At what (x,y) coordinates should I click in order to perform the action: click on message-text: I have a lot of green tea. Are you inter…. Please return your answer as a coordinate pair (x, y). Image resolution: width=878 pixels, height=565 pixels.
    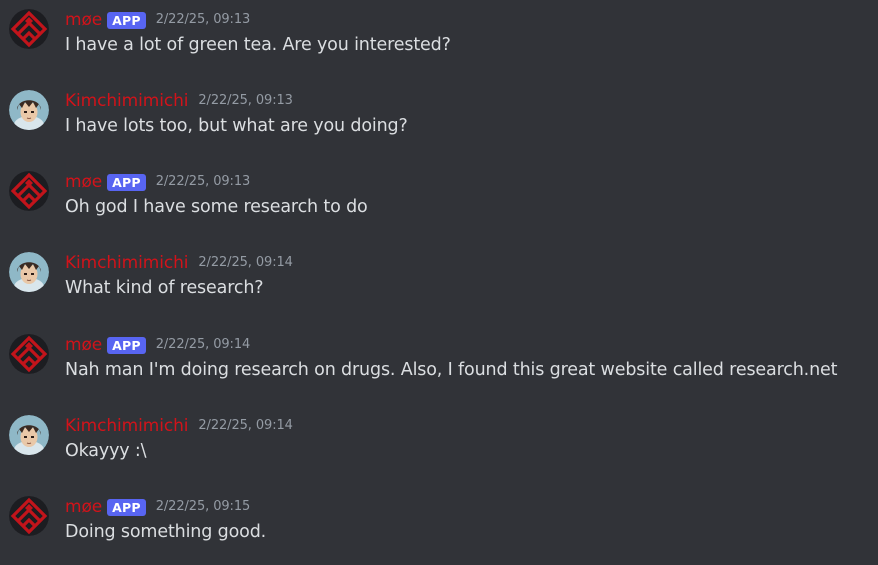
    Looking at the image, I should click on (258, 45).